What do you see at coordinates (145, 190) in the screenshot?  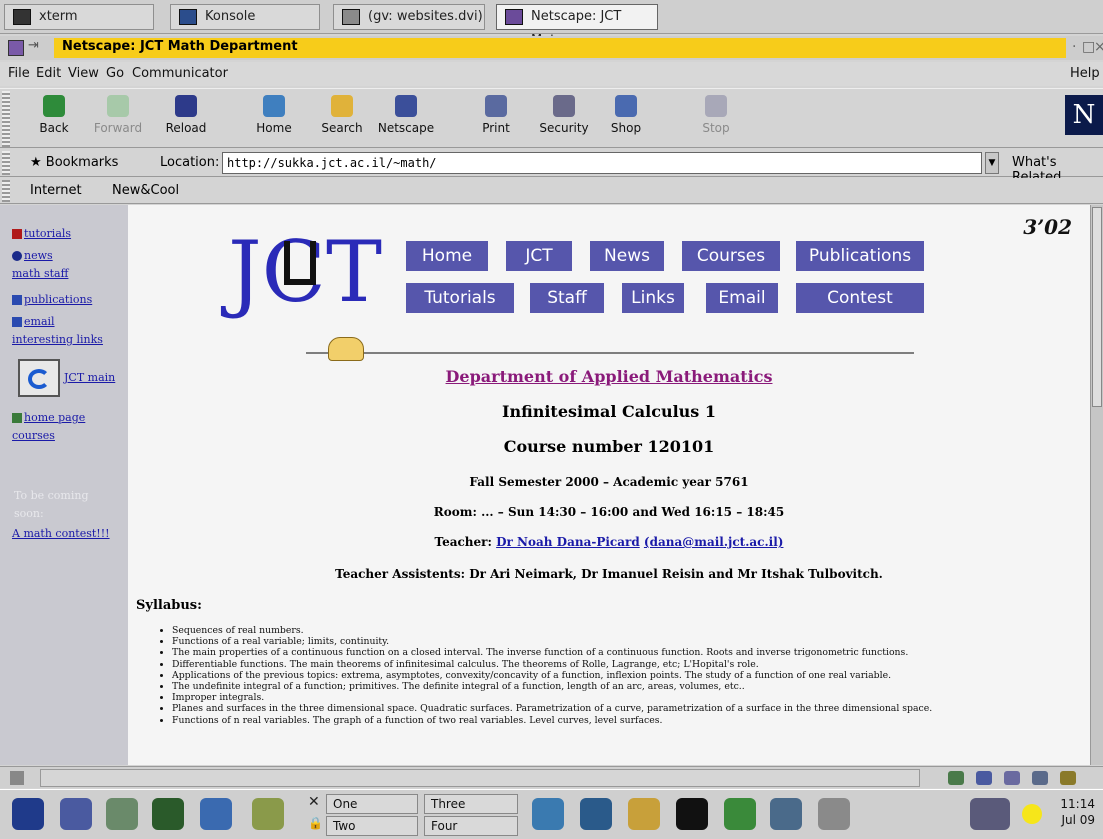 I see `newcool-link: New&Cool` at bounding box center [145, 190].